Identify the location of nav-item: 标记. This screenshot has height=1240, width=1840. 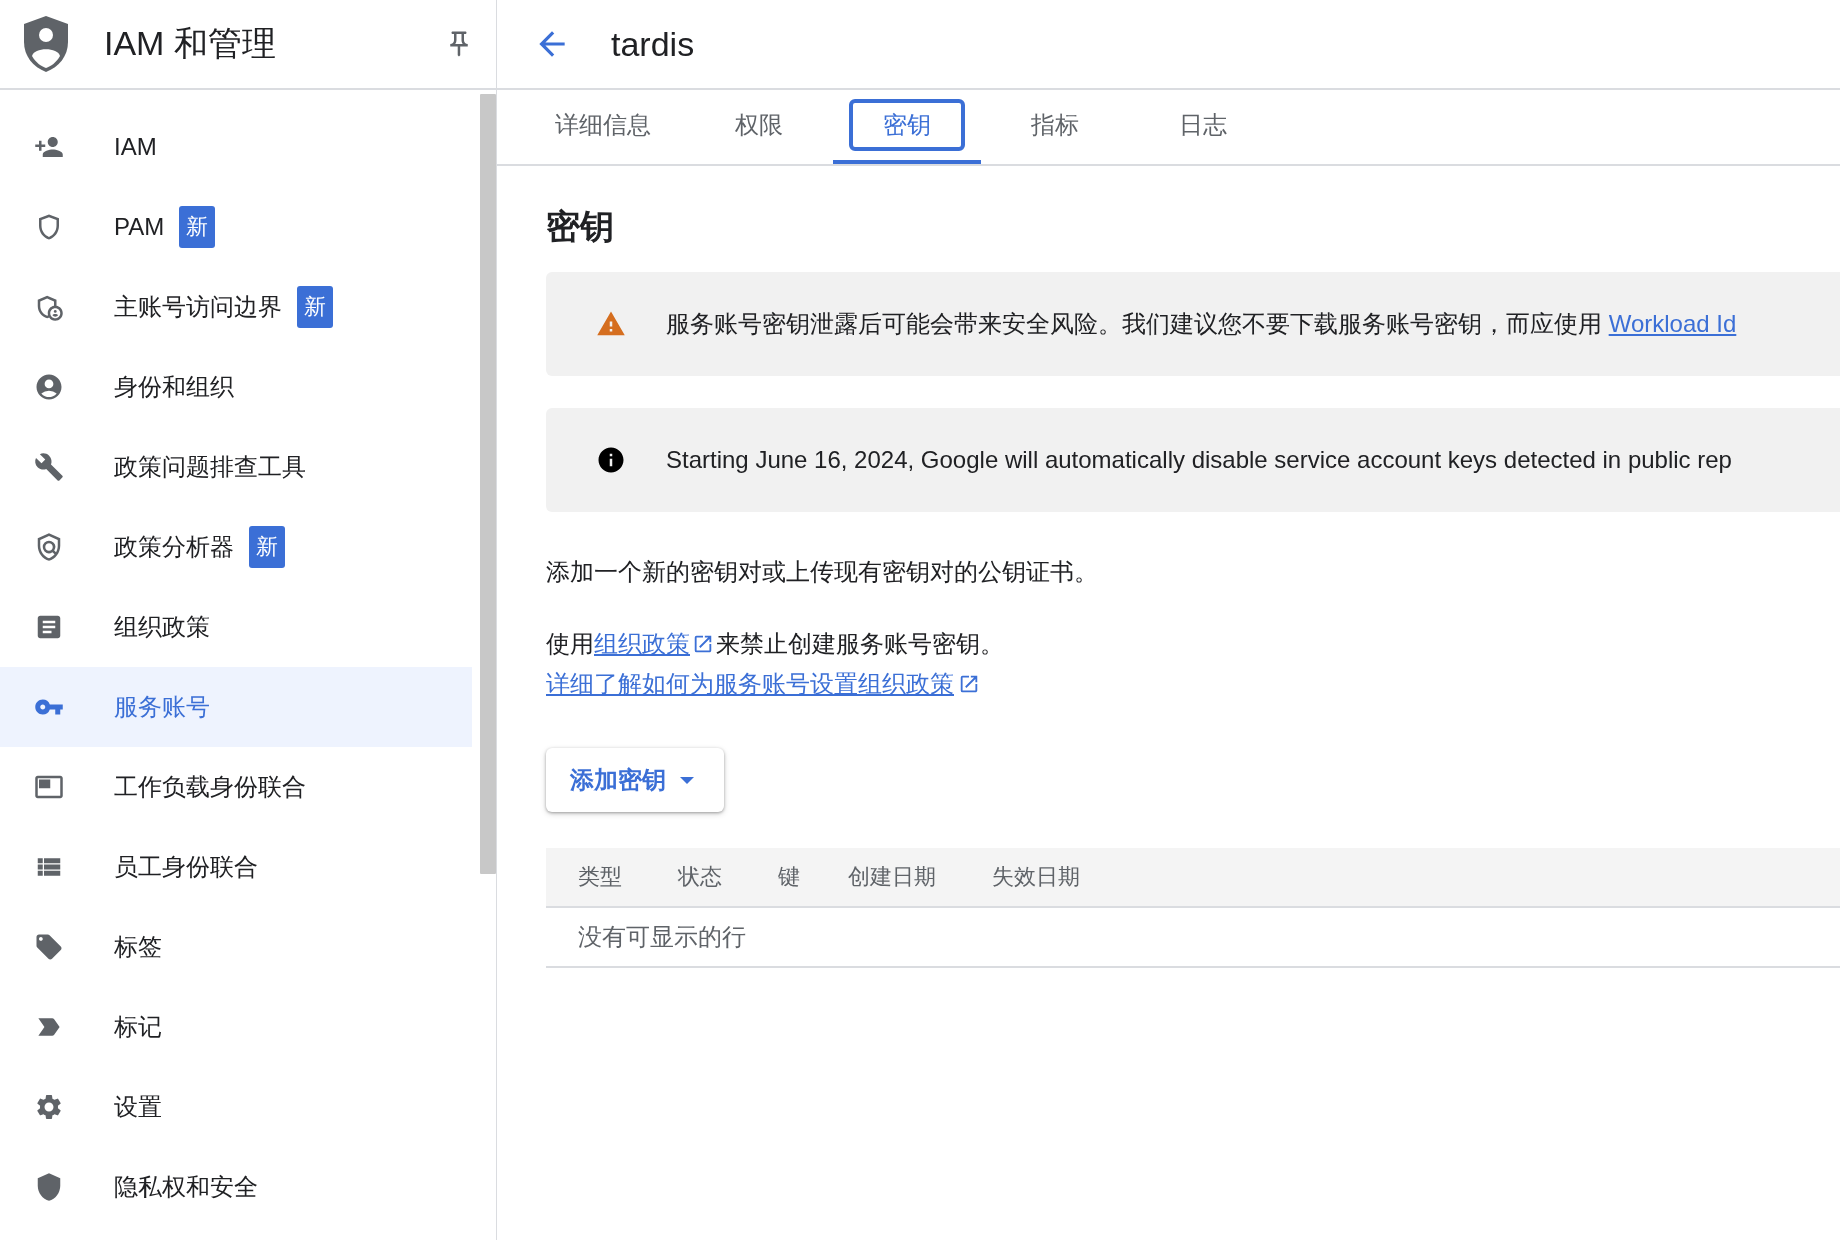
(236, 1027).